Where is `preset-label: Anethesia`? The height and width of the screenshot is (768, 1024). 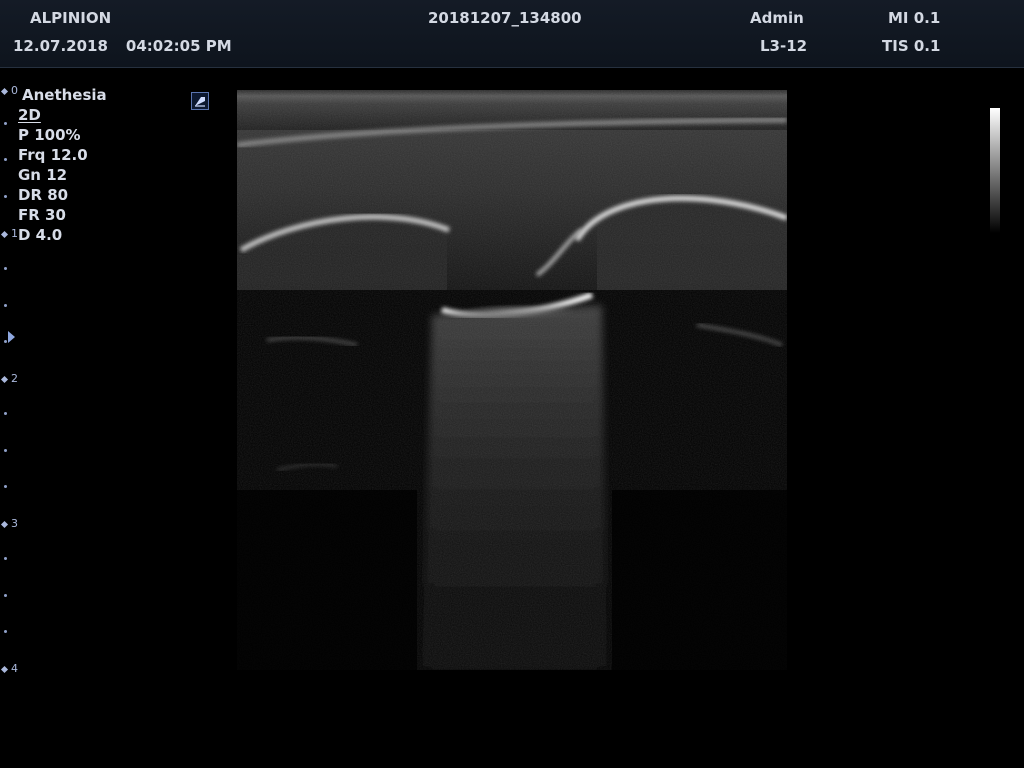 preset-label: Anethesia is located at coordinates (64, 95).